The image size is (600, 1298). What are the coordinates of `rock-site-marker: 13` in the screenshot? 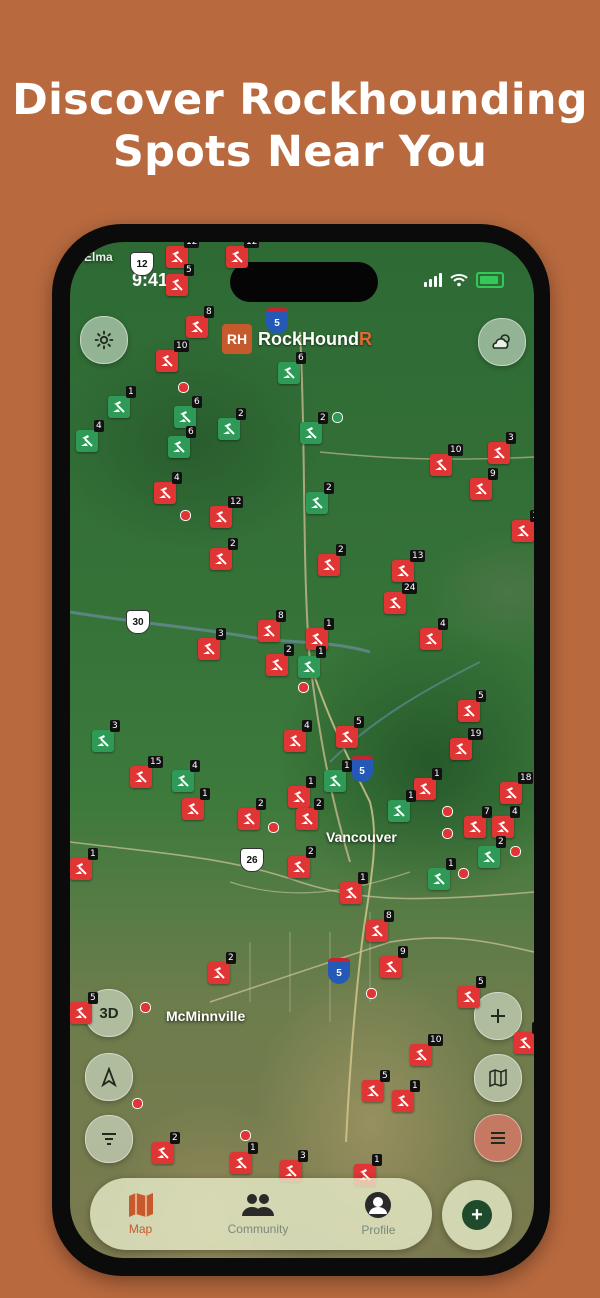 It's located at (409, 566).